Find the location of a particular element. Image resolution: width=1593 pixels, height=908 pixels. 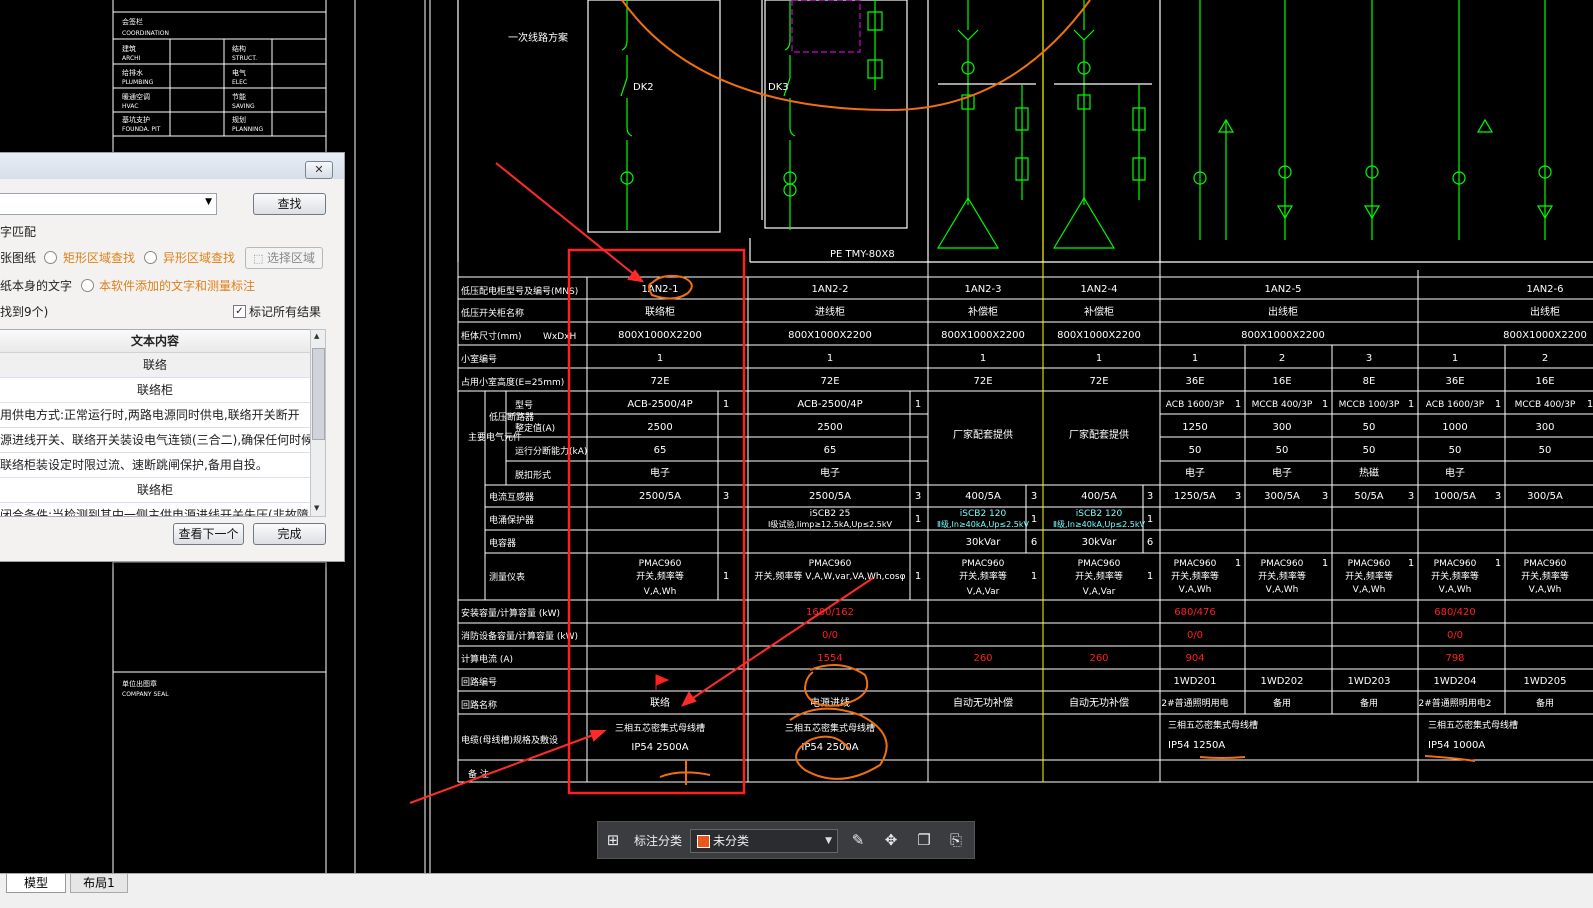

tb-founda-en: FOUNDA. PIT is located at coordinates (141, 129).